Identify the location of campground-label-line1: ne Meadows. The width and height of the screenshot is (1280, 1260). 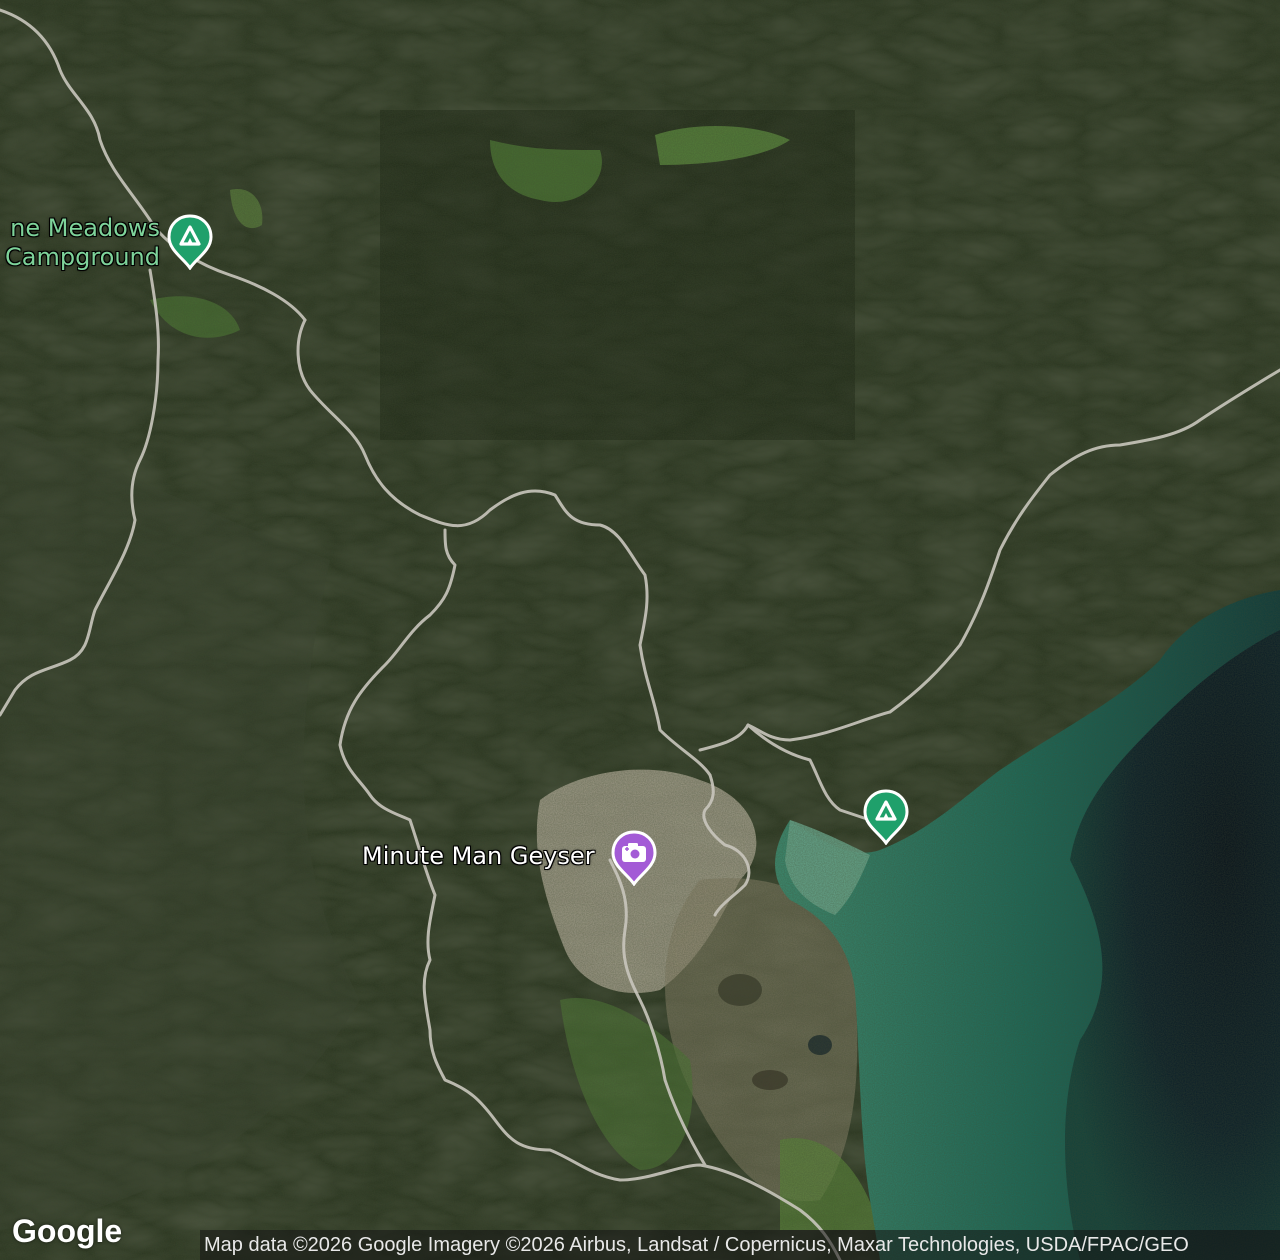
(85, 228).